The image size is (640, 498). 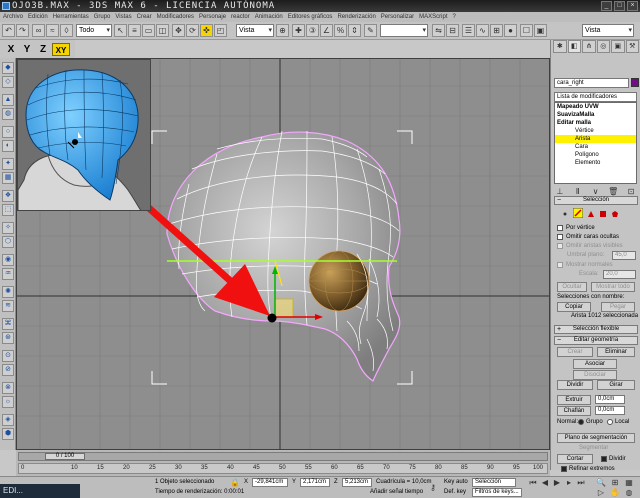 I want to click on spinner-snap-icon: ⇕, so click(x=354, y=30).